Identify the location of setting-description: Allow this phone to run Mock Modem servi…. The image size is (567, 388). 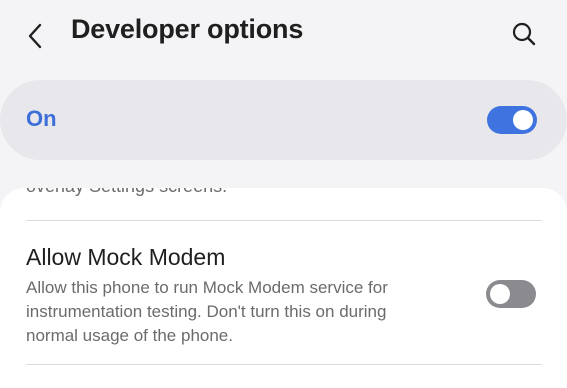
(246, 312).